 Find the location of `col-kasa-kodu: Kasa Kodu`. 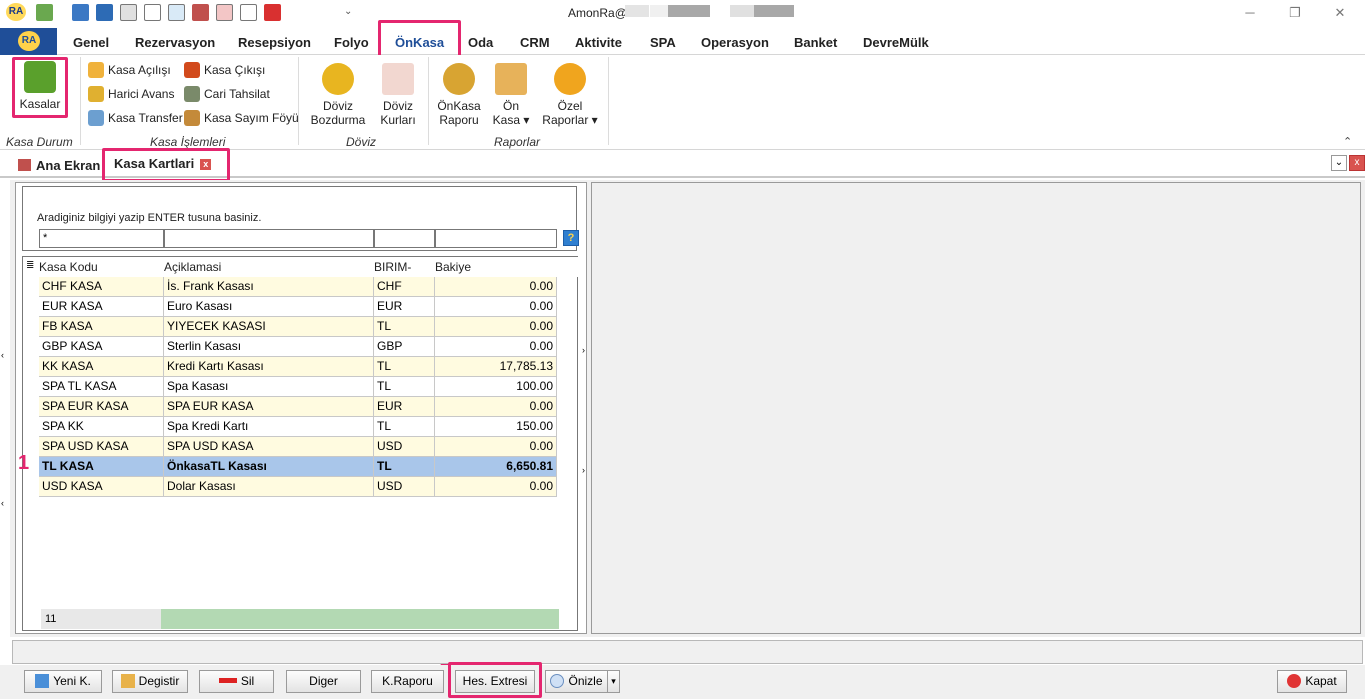

col-kasa-kodu: Kasa Kodu is located at coordinates (68, 267).